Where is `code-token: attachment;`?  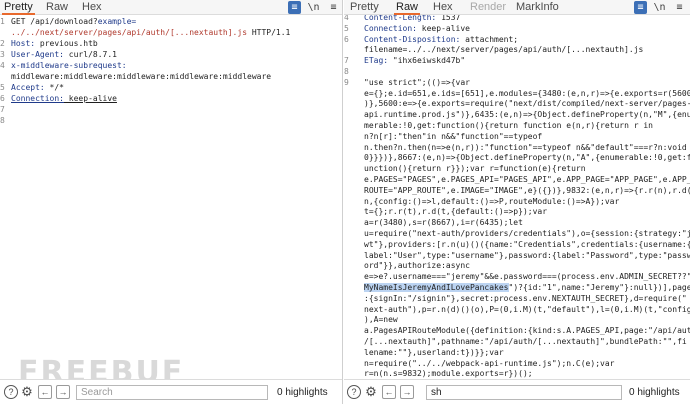 code-token: attachment; is located at coordinates (489, 39).